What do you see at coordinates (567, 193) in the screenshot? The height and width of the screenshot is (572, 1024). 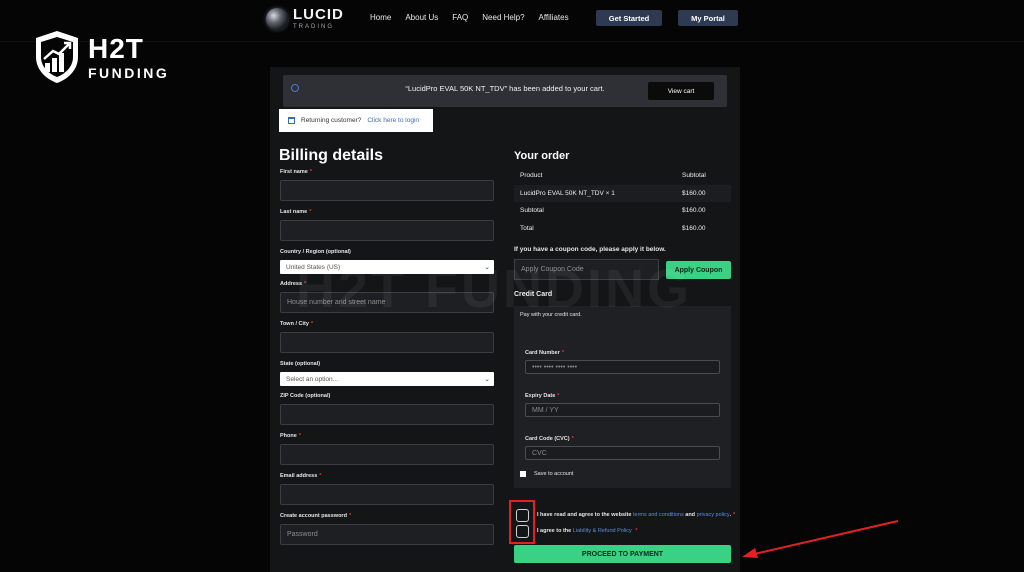 I see `item-name: LucidPro EVAL 50K NT_TDV × 1` at bounding box center [567, 193].